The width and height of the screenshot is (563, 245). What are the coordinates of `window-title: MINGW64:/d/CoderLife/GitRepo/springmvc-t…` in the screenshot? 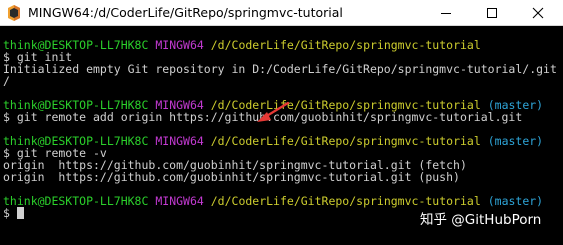 It's located at (185, 12).